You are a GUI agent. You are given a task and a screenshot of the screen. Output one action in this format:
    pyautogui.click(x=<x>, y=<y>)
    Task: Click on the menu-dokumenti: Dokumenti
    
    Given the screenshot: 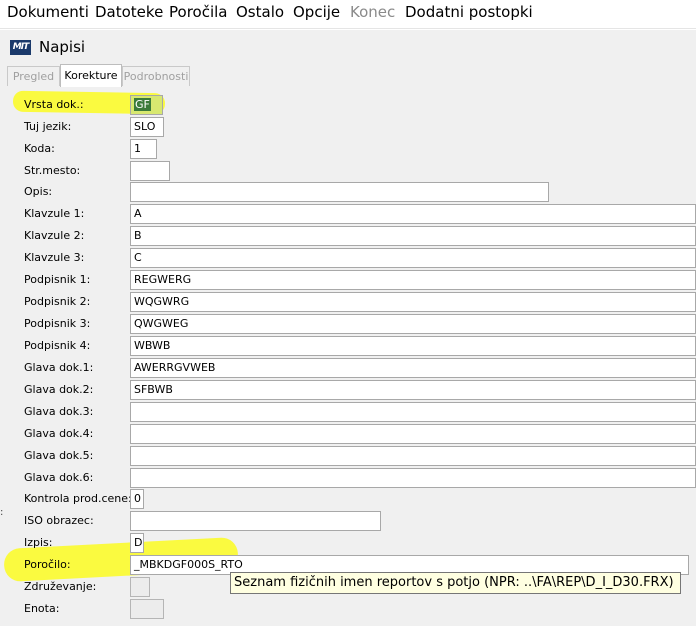 What is the action you would take?
    pyautogui.click(x=48, y=12)
    